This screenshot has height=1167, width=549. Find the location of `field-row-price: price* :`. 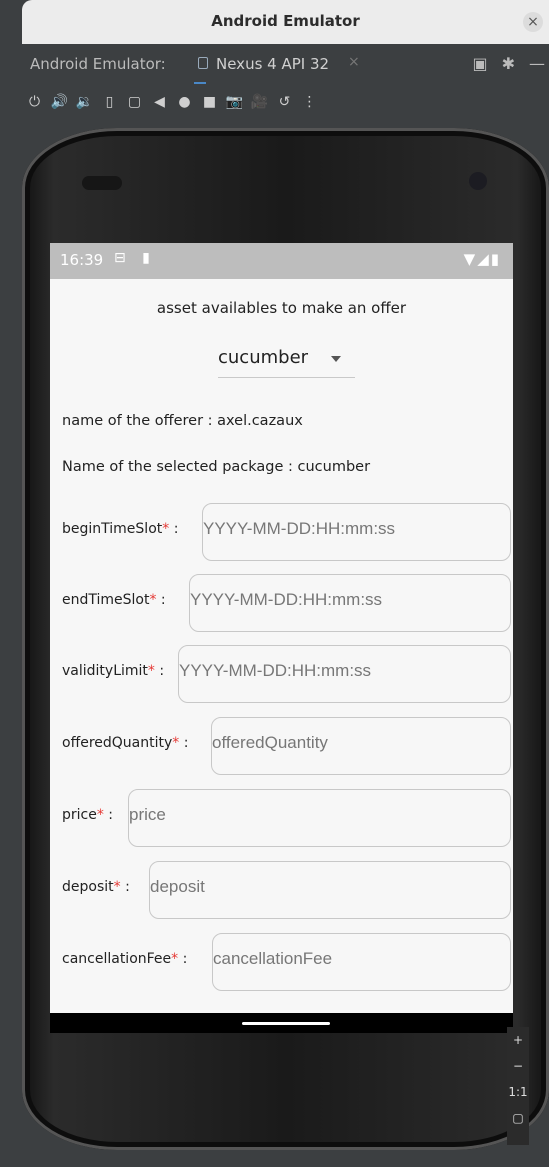

field-row-price: price* : is located at coordinates (286, 818).